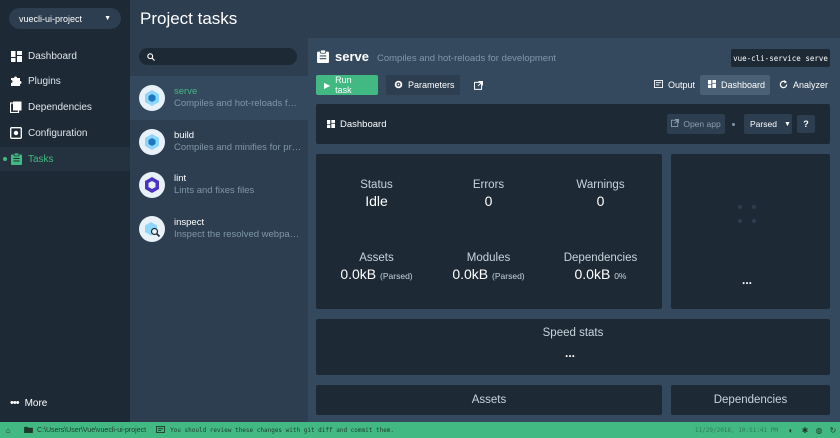 Image resolution: width=840 pixels, height=438 pixels. Describe the element at coordinates (791, 430) in the screenshot. I see `contrast-icon: ◐` at that location.